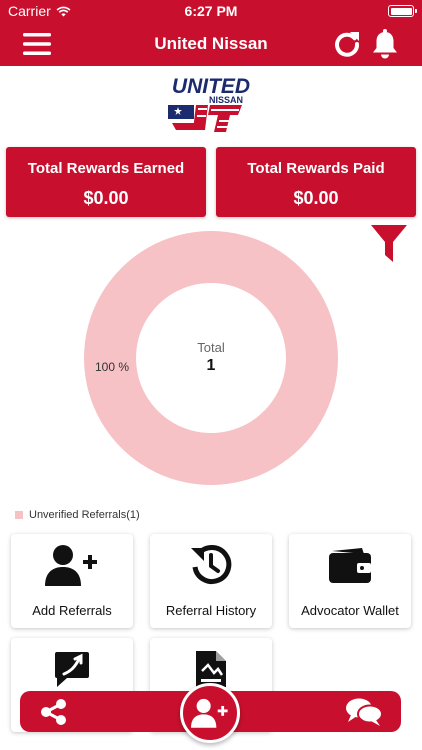 The image size is (422, 750). What do you see at coordinates (106, 182) in the screenshot?
I see `total-rewards-earned-card: Total Rewards Earned $0.00` at bounding box center [106, 182].